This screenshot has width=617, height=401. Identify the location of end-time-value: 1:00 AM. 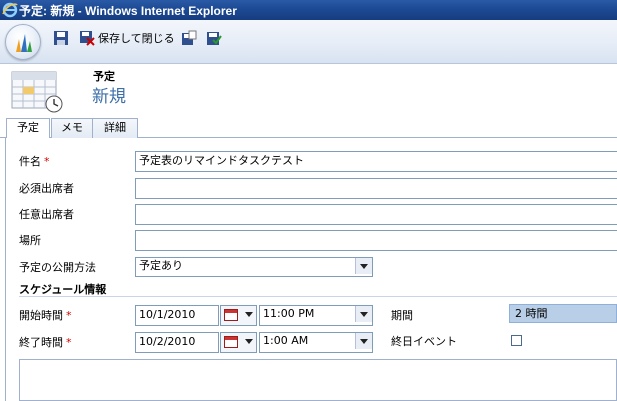
(286, 340).